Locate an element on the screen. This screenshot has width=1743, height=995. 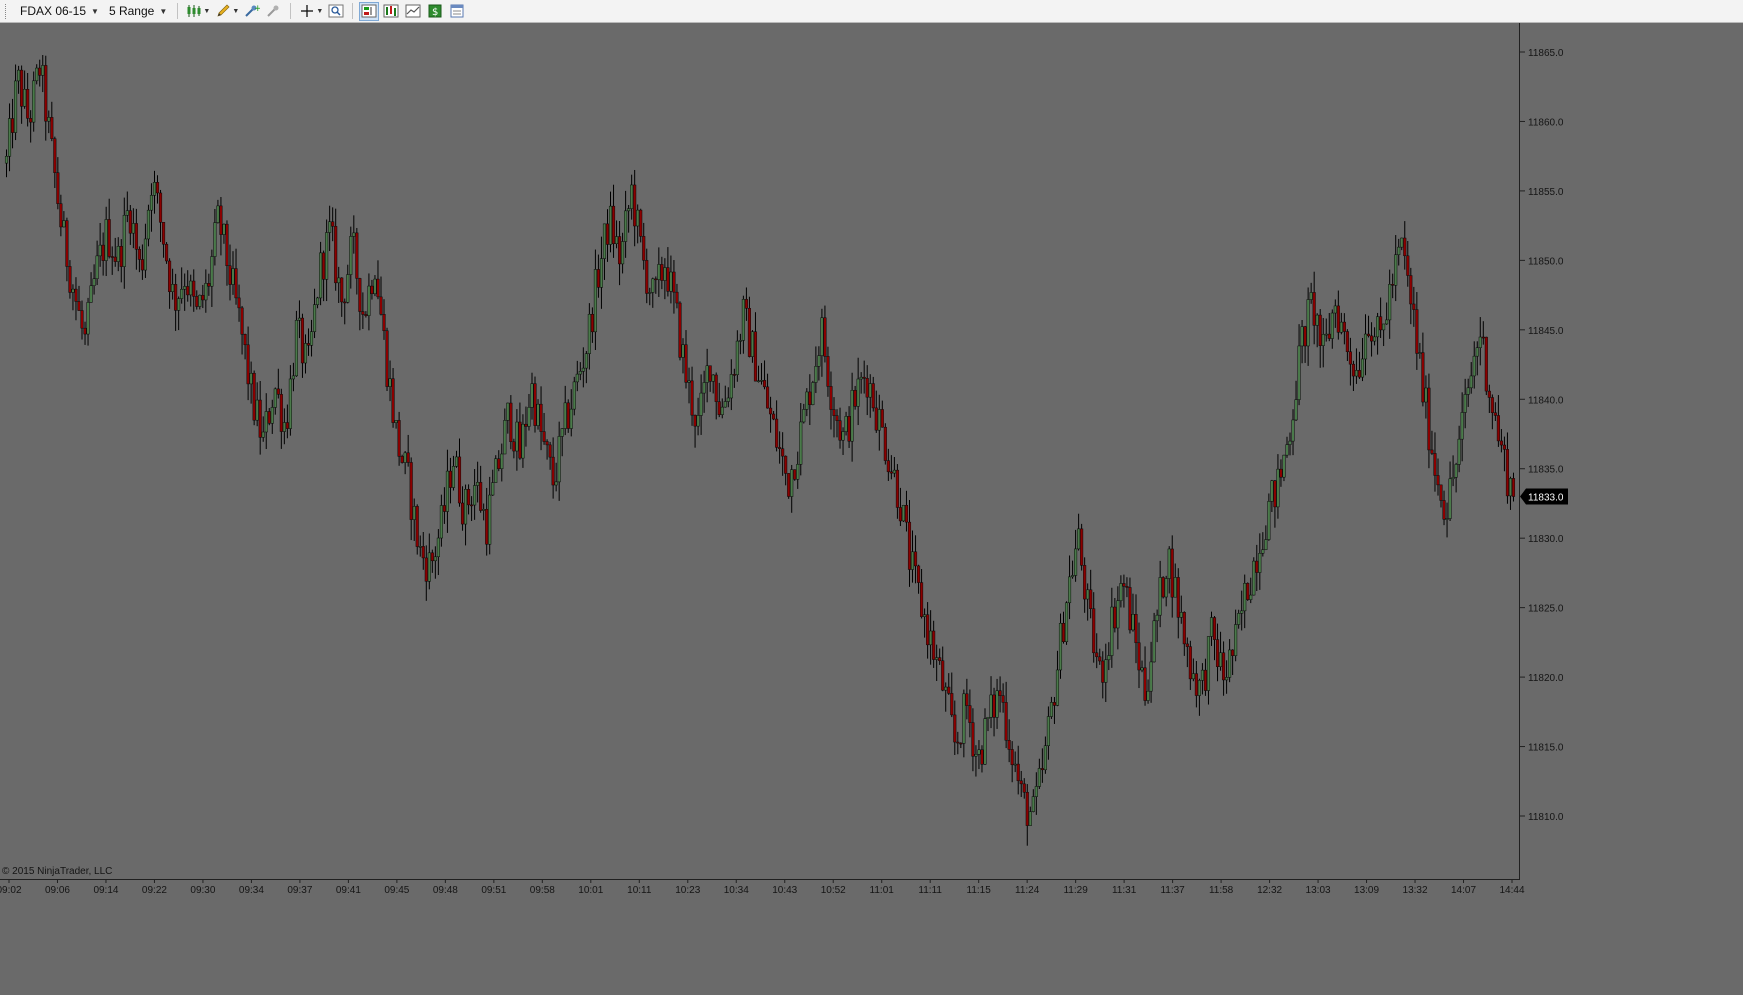
x-tick-label: 09:22 is located at coordinates (154, 890).